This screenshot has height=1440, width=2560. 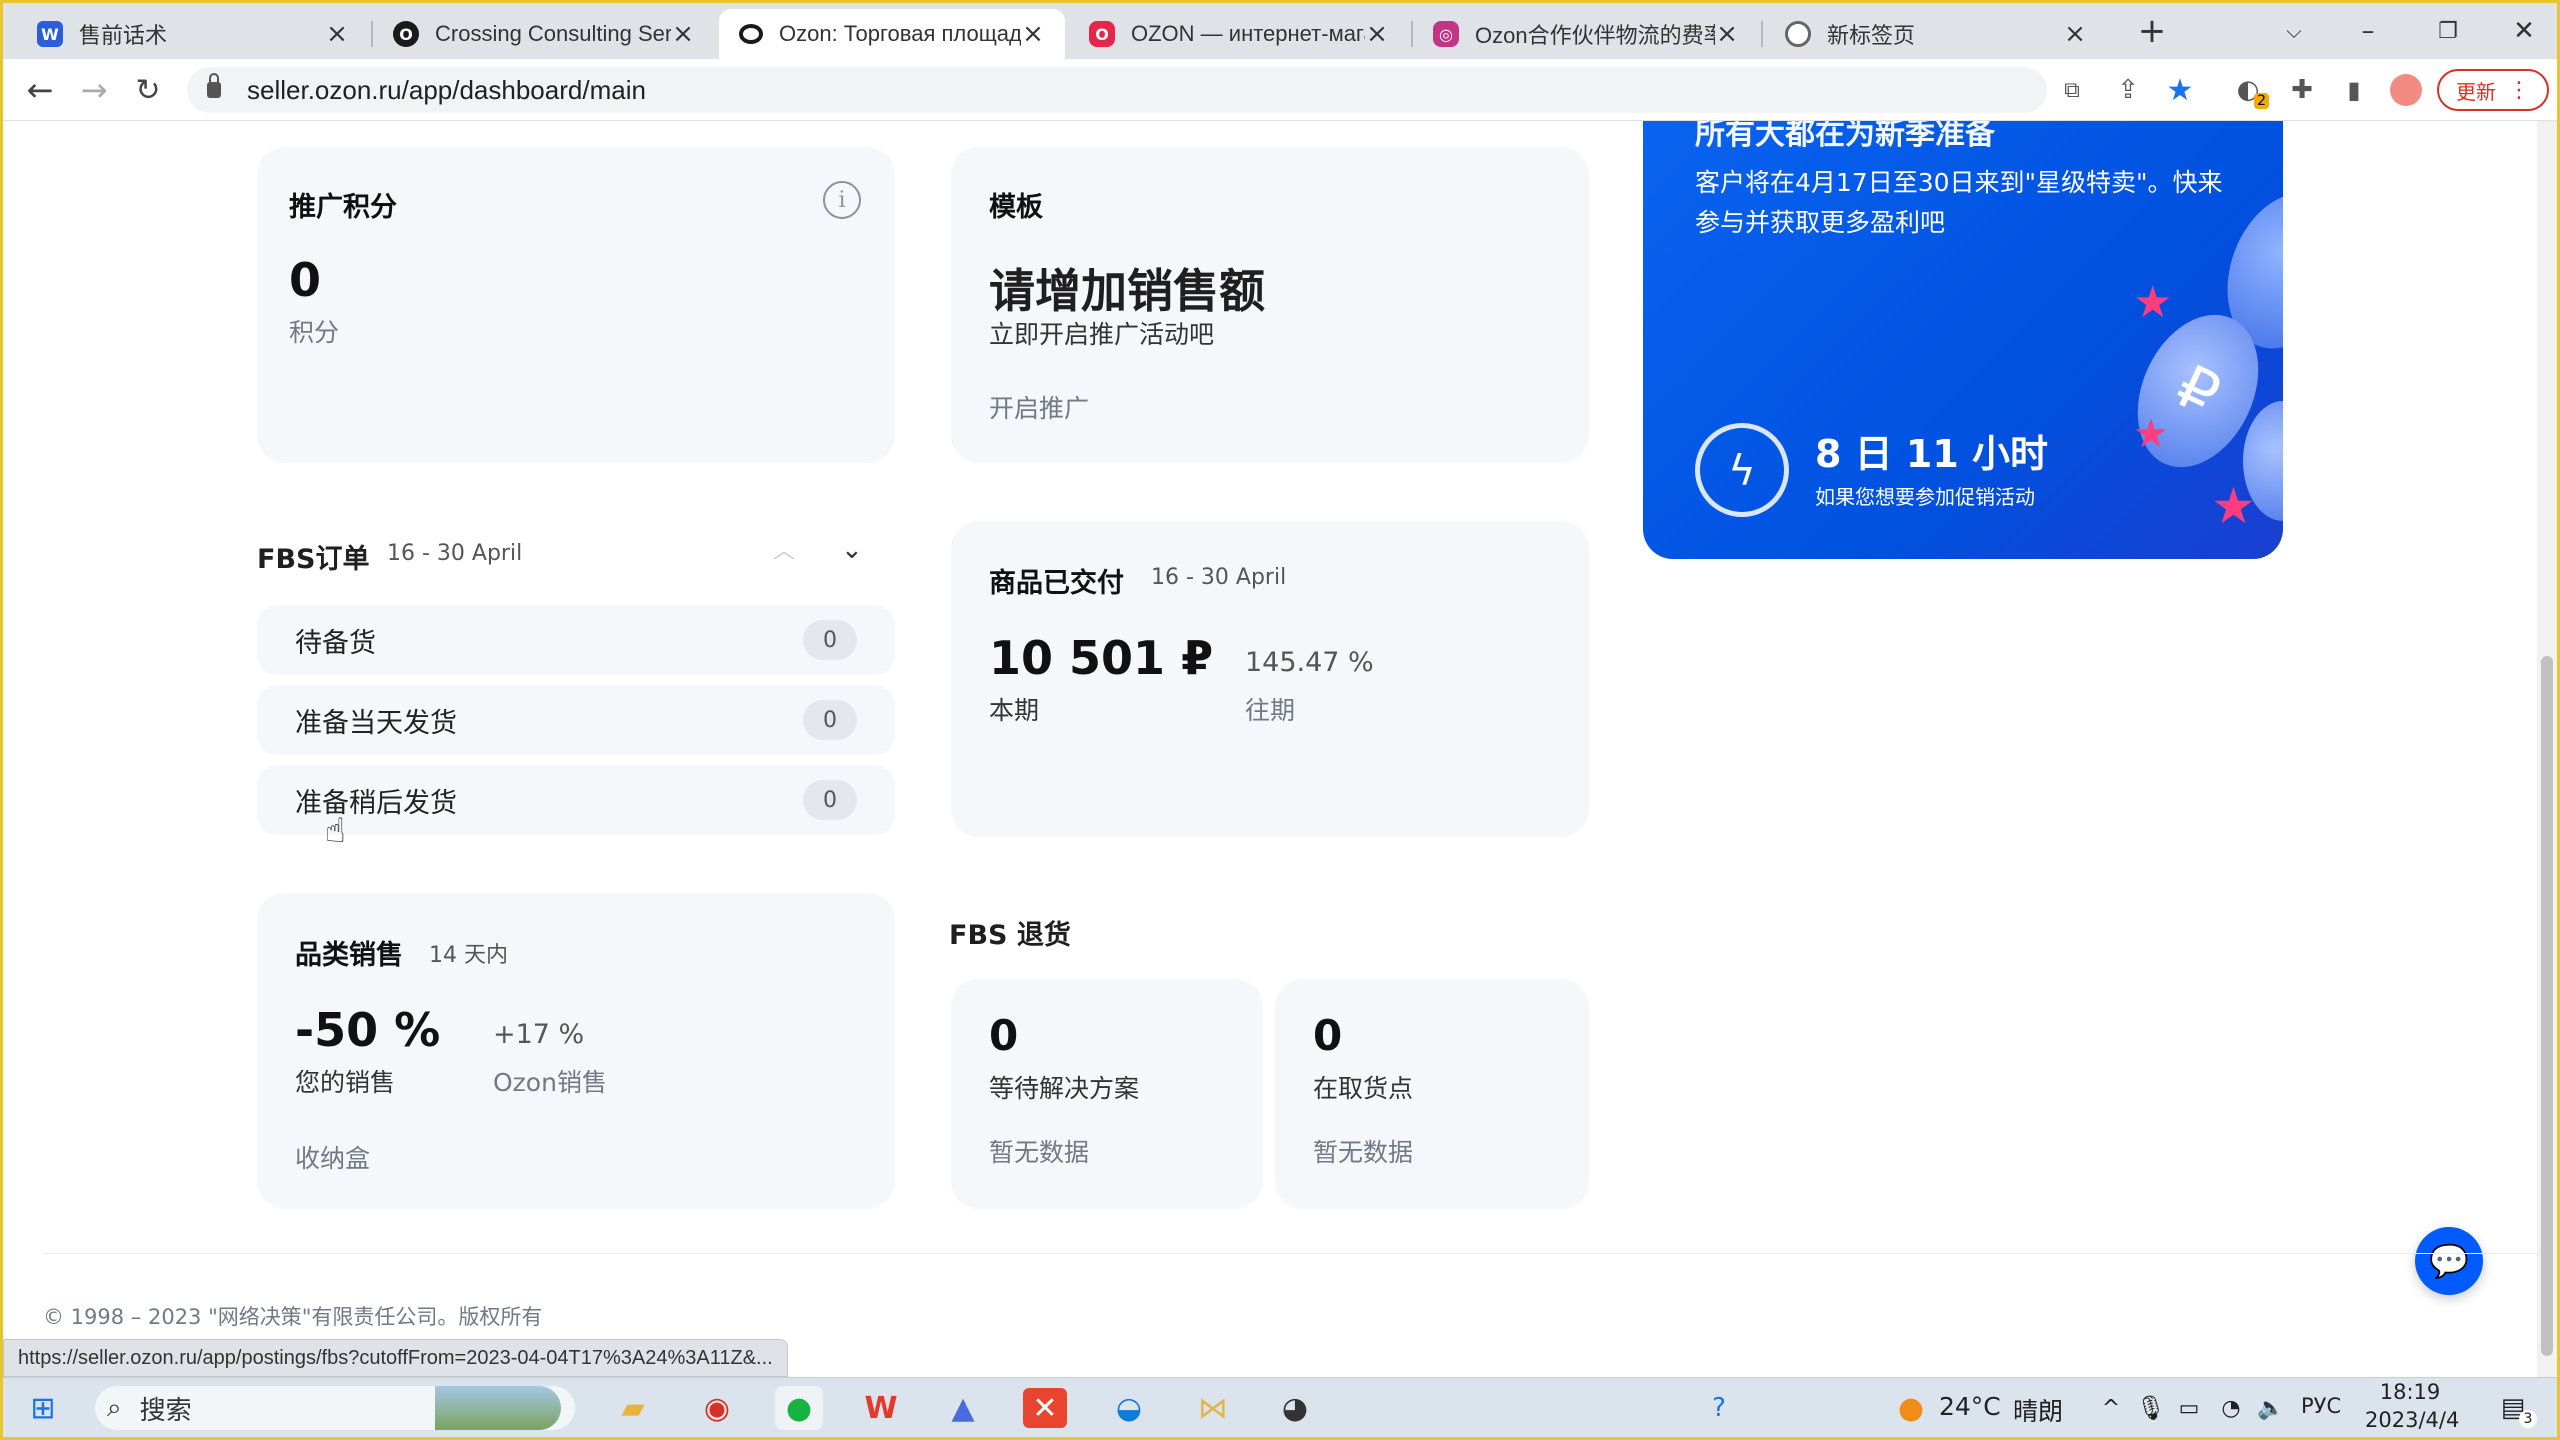 I want to click on order-row-awaiting-packaging: 待备货 0, so click(x=576, y=640).